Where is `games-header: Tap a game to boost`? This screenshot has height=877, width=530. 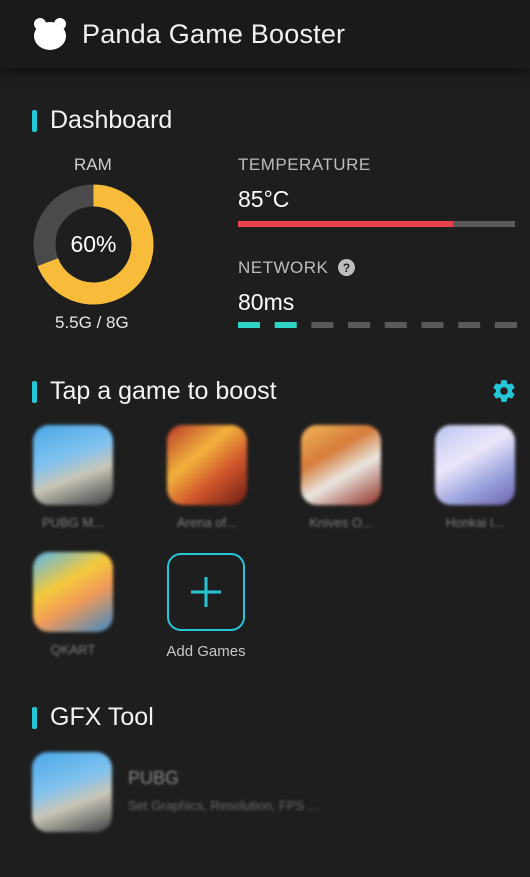
games-header: Tap a game to boost is located at coordinates (154, 391).